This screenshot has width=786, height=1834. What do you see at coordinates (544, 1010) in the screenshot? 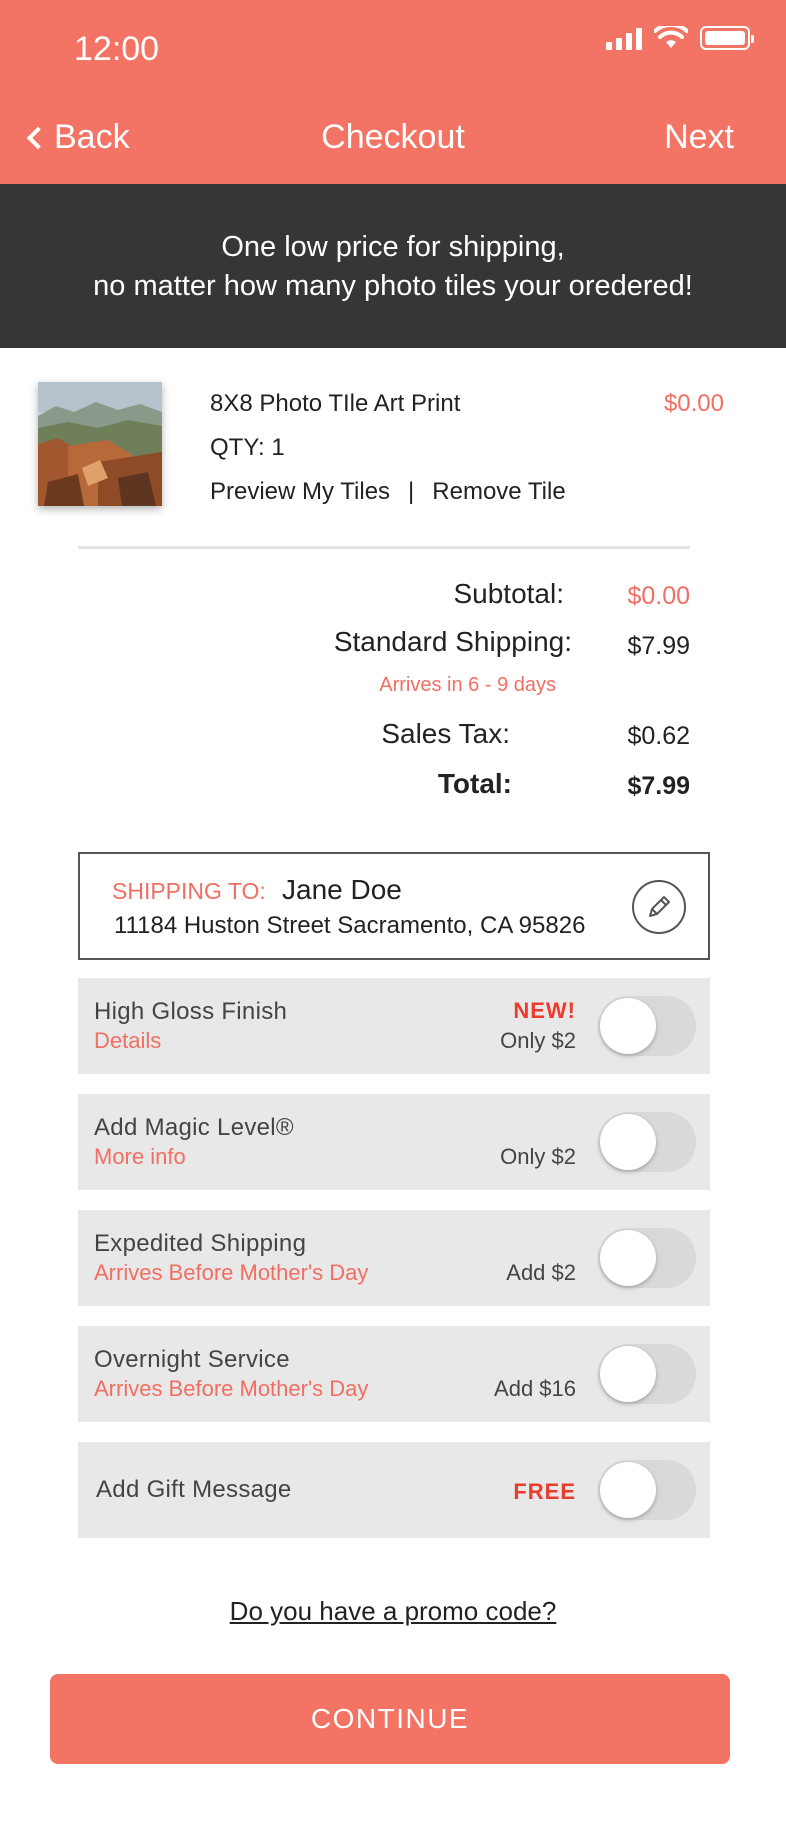
I see `new-badge: NEW!` at bounding box center [544, 1010].